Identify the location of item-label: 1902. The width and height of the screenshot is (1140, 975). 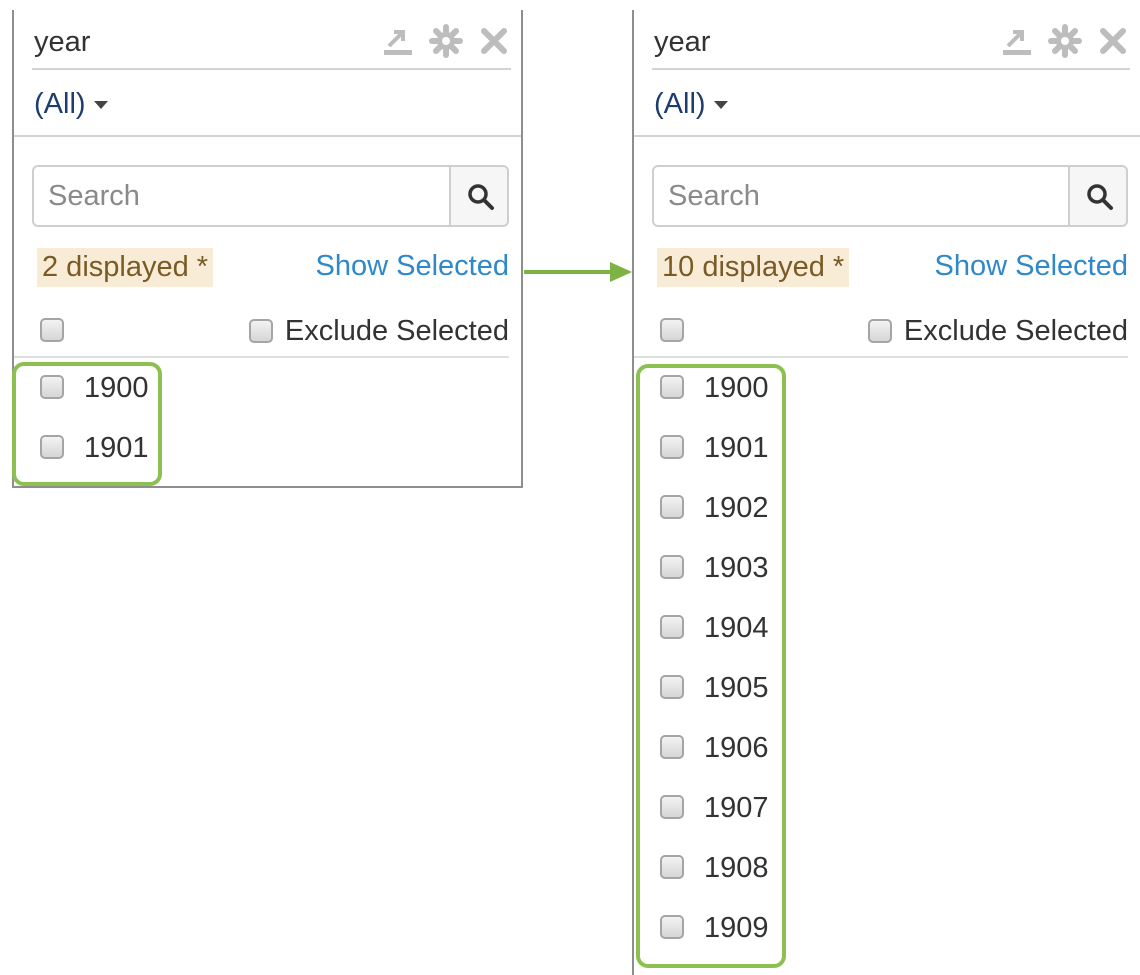
(736, 508).